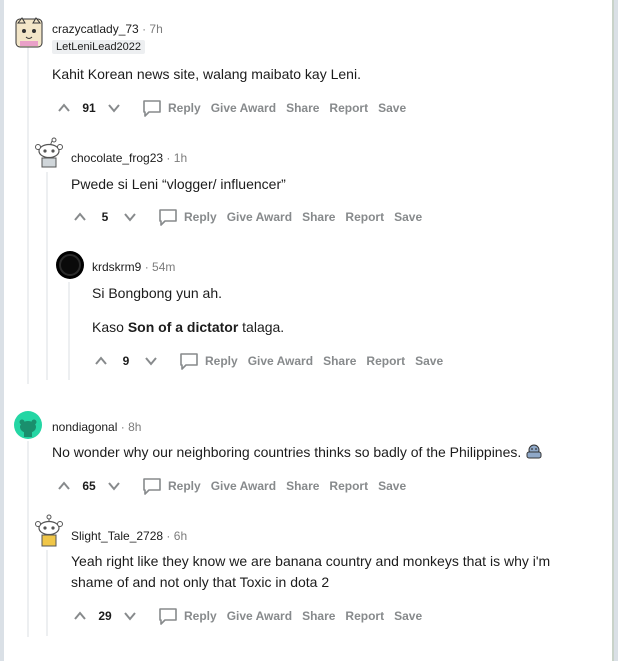 This screenshot has height=661, width=618. I want to click on comment-meta: Slight_Tale_2728 · 6h, so click(129, 536).